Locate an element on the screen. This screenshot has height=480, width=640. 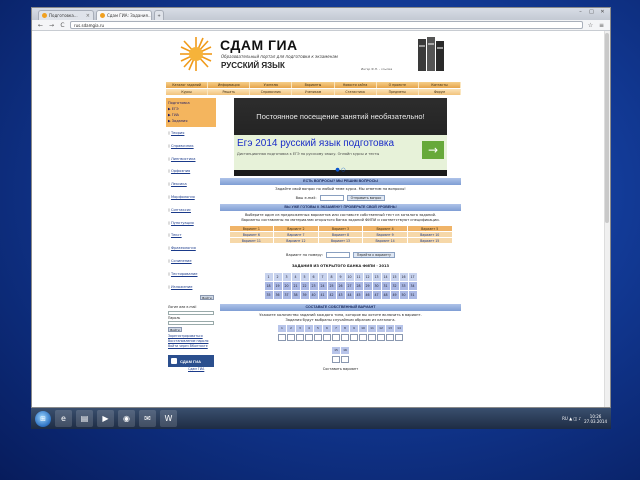
nav-item: Курсы is located at coordinates (187, 92).